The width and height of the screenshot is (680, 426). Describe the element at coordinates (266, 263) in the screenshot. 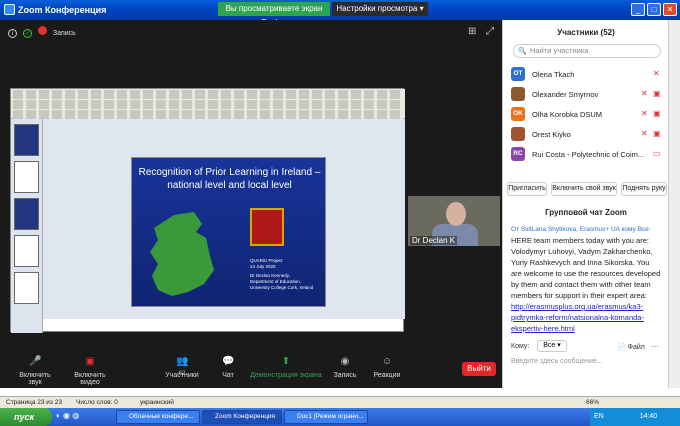

I see `slide-project: QUARiU Project 14 July 2020` at that location.